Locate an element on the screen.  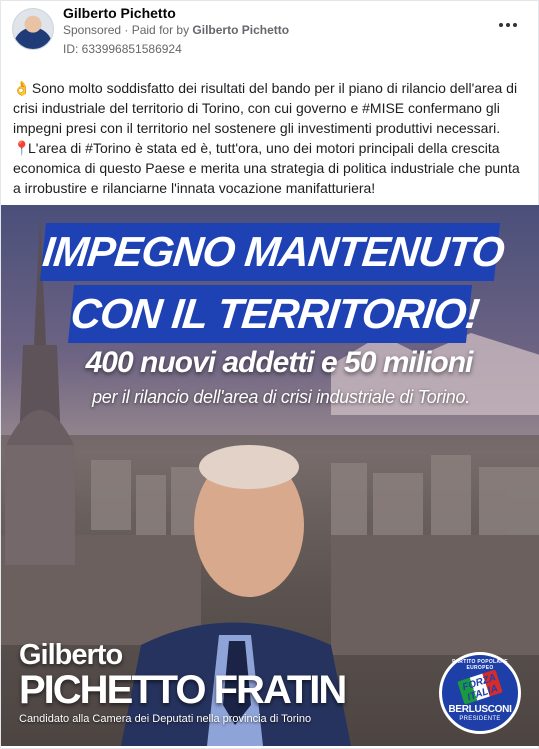
paid-for-prefix: · Paid for by is located at coordinates (157, 30).